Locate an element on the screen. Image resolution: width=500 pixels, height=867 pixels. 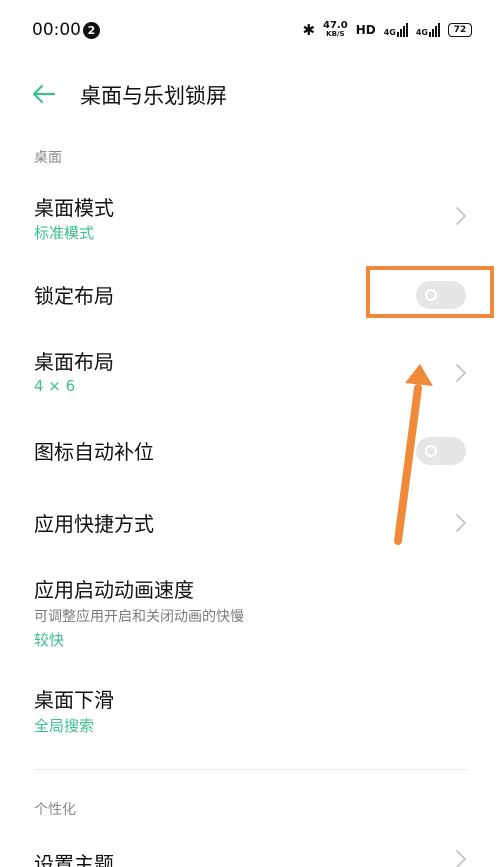
page-header: 桌面与乐划锁屏 is located at coordinates (250, 94).